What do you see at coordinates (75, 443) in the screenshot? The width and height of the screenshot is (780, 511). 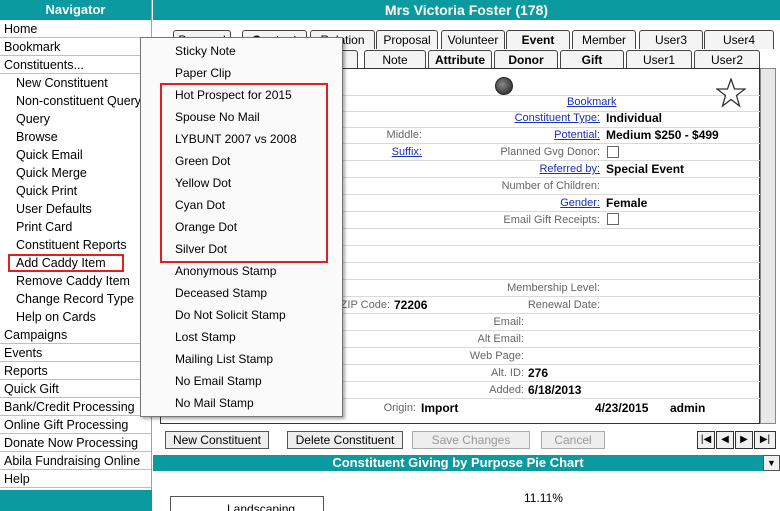 I see `nav-item-donate-now-processing: Donate Now Processing` at bounding box center [75, 443].